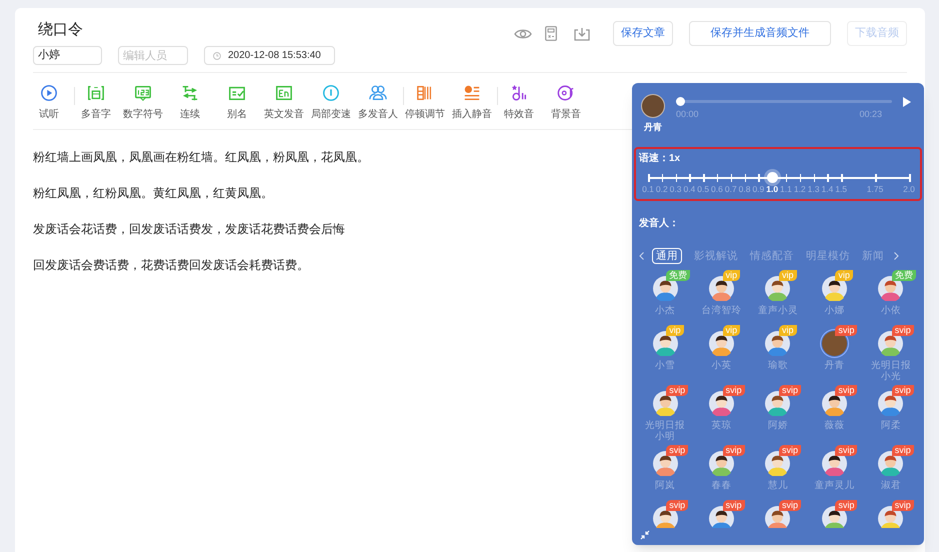  What do you see at coordinates (730, 189) in the screenshot?
I see `speed-tick-label: 0.7` at bounding box center [730, 189].